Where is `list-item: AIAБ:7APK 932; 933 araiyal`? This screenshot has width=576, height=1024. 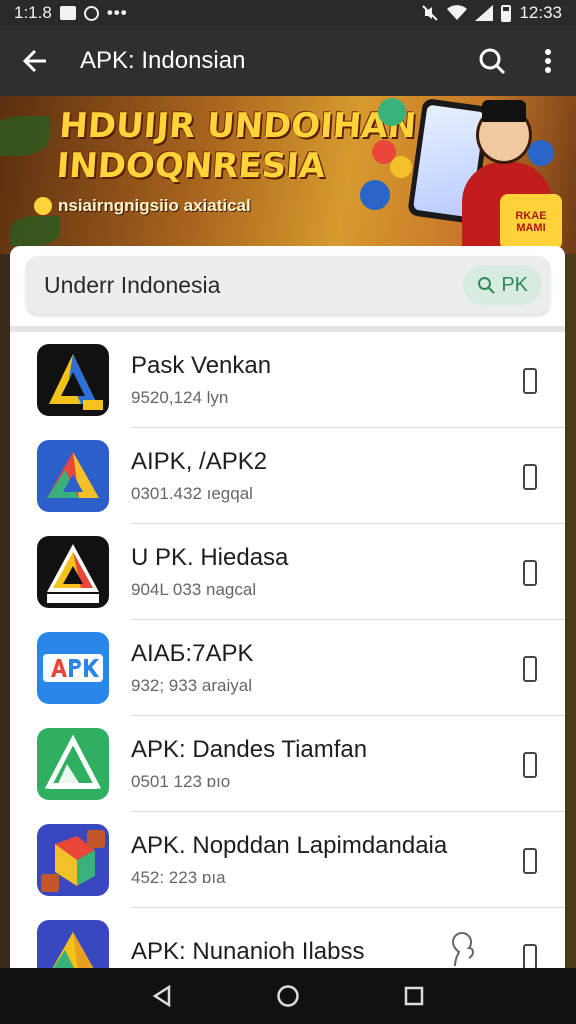 list-item: AIAБ:7APK 932; 933 araiyal is located at coordinates (287, 668).